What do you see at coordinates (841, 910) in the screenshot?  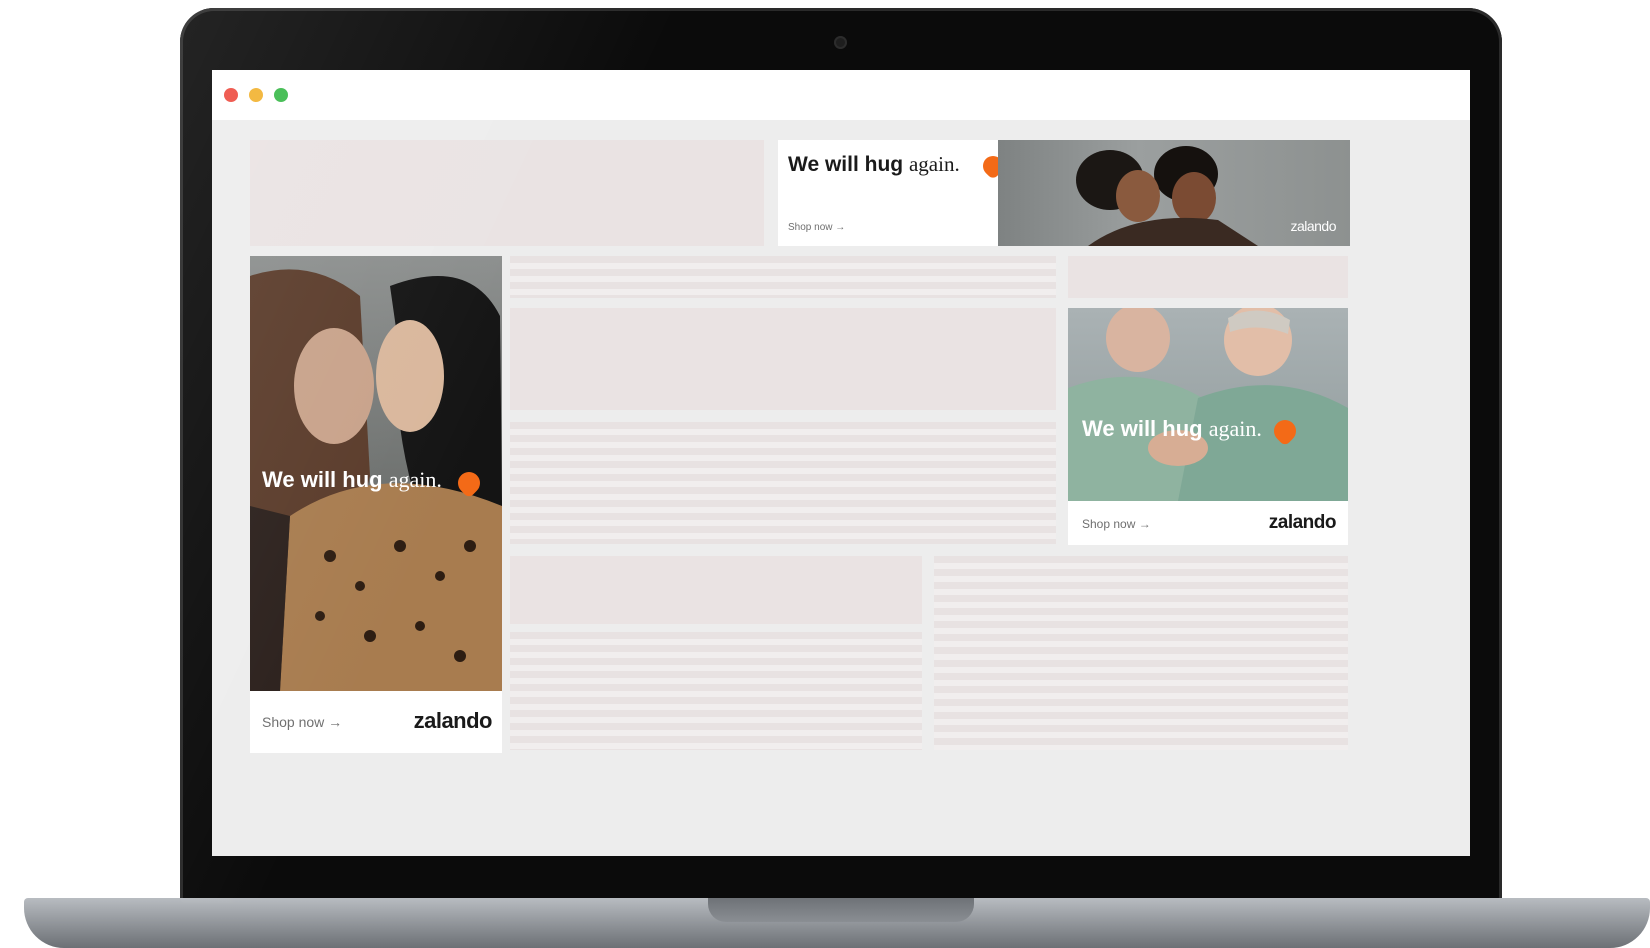 I see `laptop-notch` at bounding box center [841, 910].